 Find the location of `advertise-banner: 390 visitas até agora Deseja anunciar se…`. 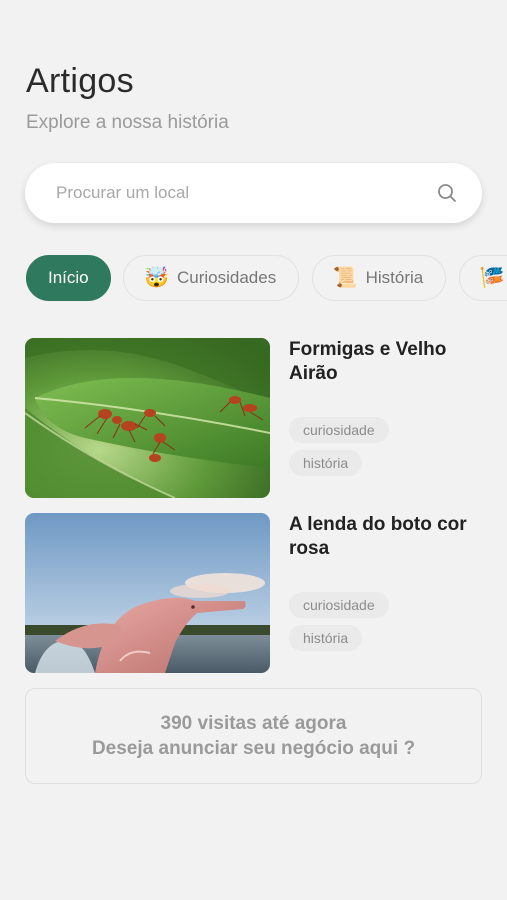

advertise-banner: 390 visitas até agora Deseja anunciar se… is located at coordinates (253, 736).